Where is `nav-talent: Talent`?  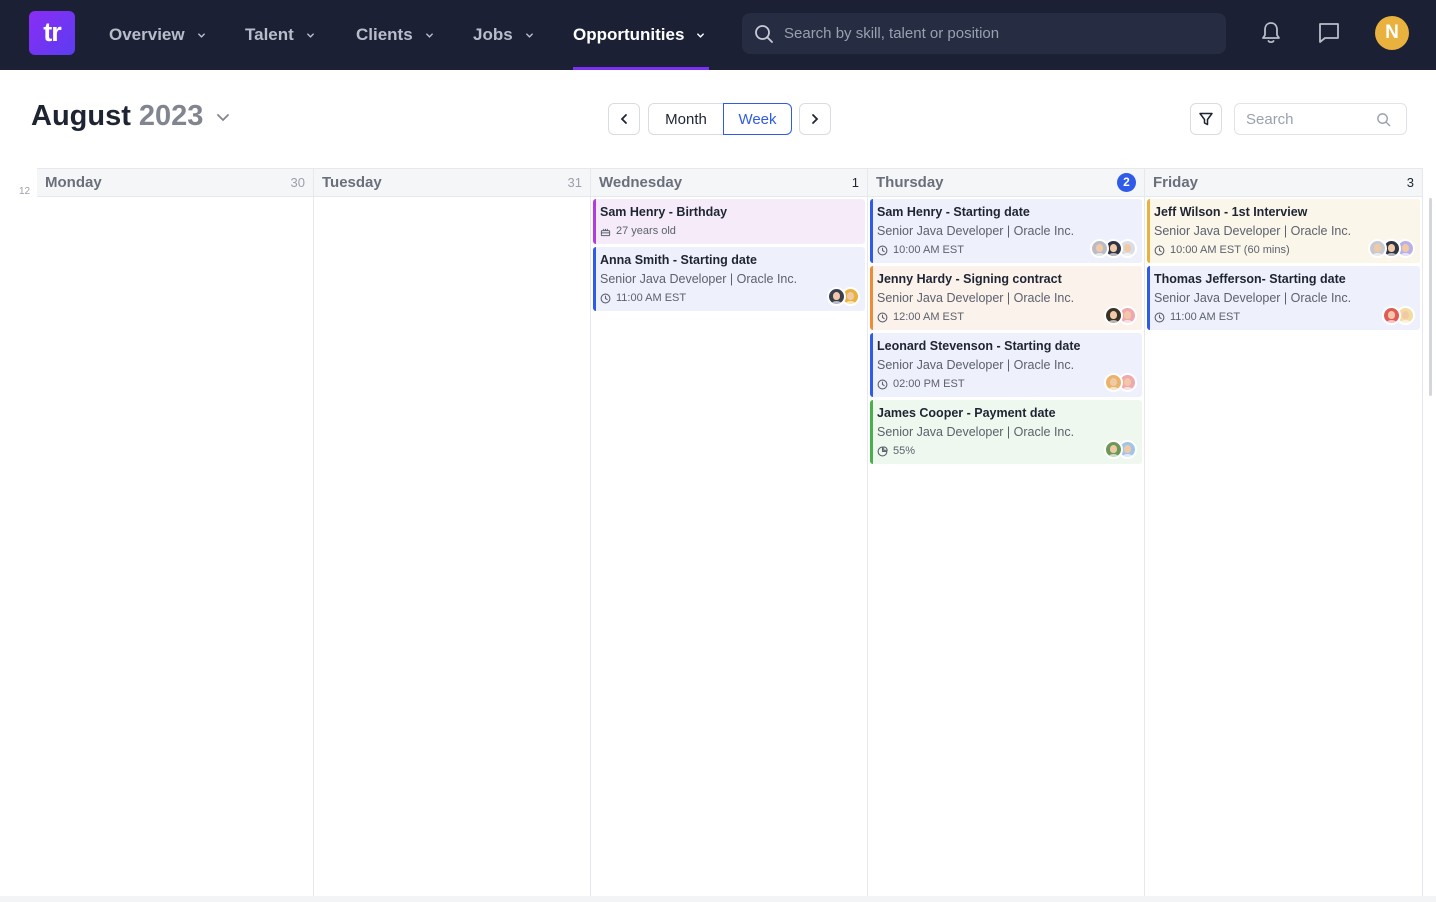 nav-talent: Talent is located at coordinates (280, 35).